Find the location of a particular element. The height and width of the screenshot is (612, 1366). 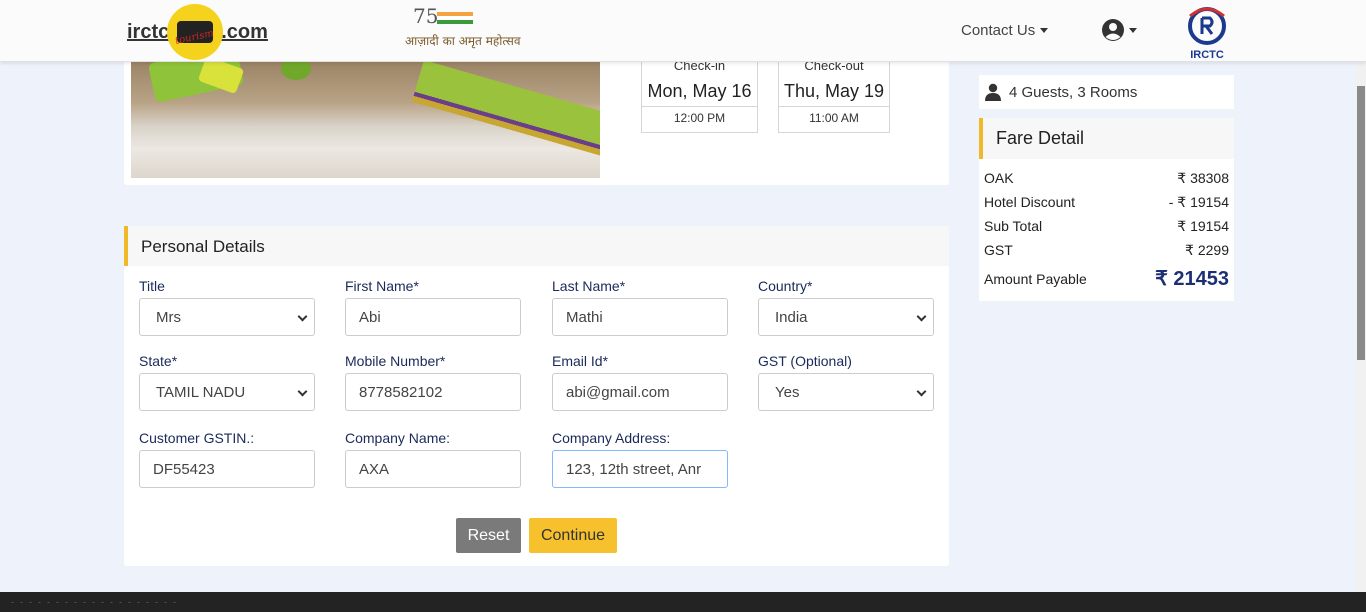

email-field: Email Id* abi@gmail.com is located at coordinates (640, 381).